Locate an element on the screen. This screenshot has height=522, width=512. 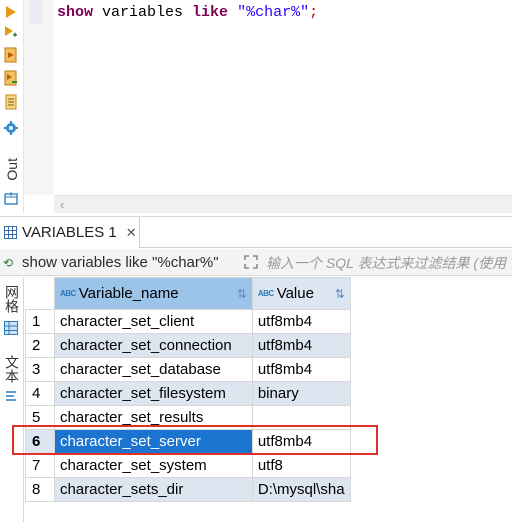
table-row: 4 character_set_filesystem binary is located at coordinates (268, 393).